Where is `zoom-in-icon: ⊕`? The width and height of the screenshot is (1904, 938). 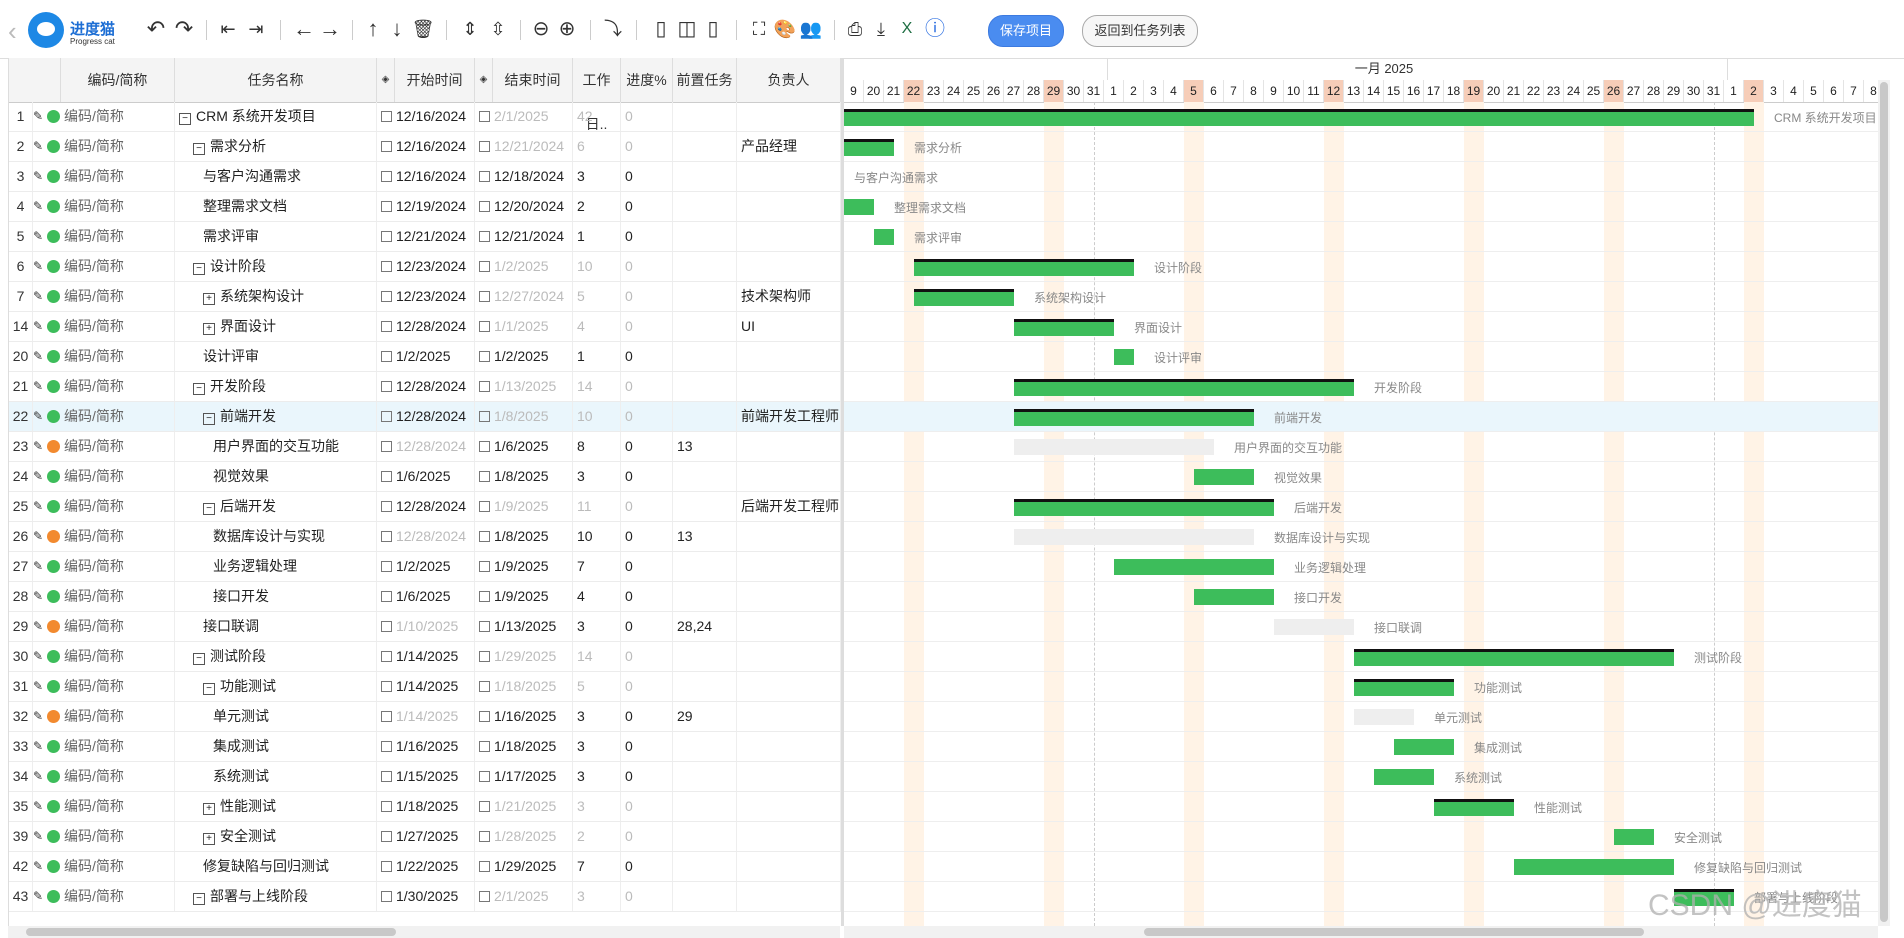 zoom-in-icon: ⊕ is located at coordinates (567, 29).